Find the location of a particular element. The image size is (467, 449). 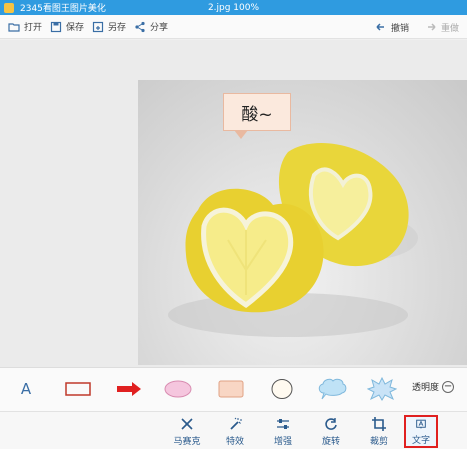

redo-icon is located at coordinates (431, 27).